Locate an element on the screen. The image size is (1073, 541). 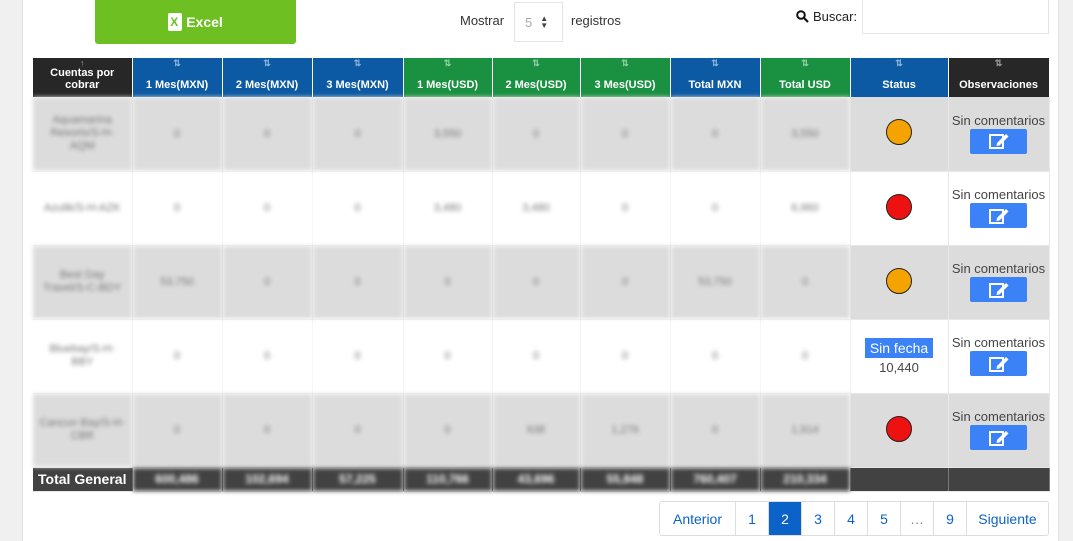
total-amount-cell: 210,334 is located at coordinates (805, 479).